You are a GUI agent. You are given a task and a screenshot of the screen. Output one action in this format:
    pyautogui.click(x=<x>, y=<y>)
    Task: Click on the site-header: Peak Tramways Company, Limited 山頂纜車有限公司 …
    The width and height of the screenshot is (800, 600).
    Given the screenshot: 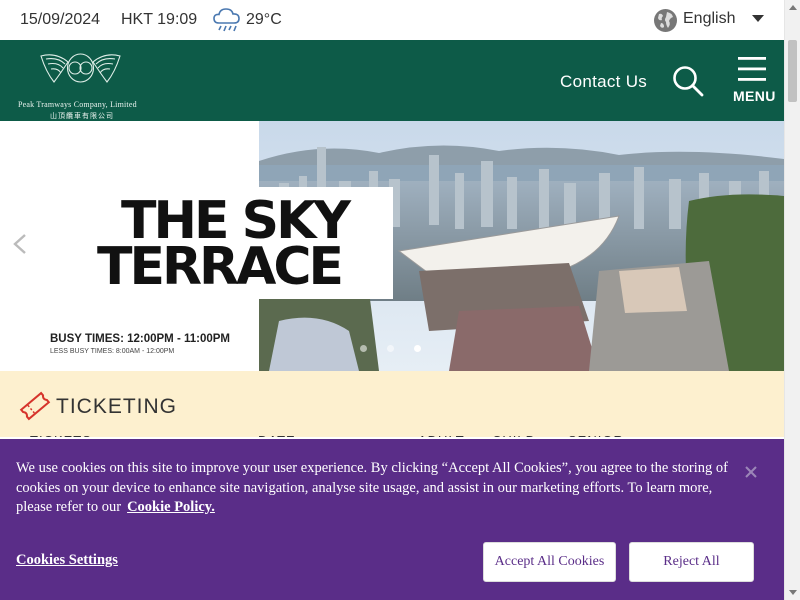 What is the action you would take?
    pyautogui.click(x=392, y=80)
    